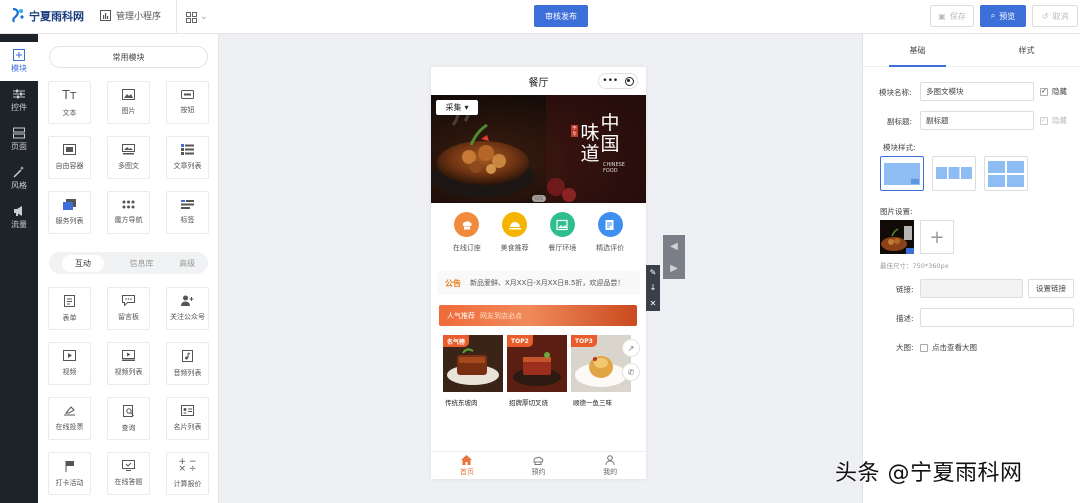 This screenshot has height=503, width=1080. Describe the element at coordinates (897, 237) in the screenshot. I see `image-thumbnail` at that location.